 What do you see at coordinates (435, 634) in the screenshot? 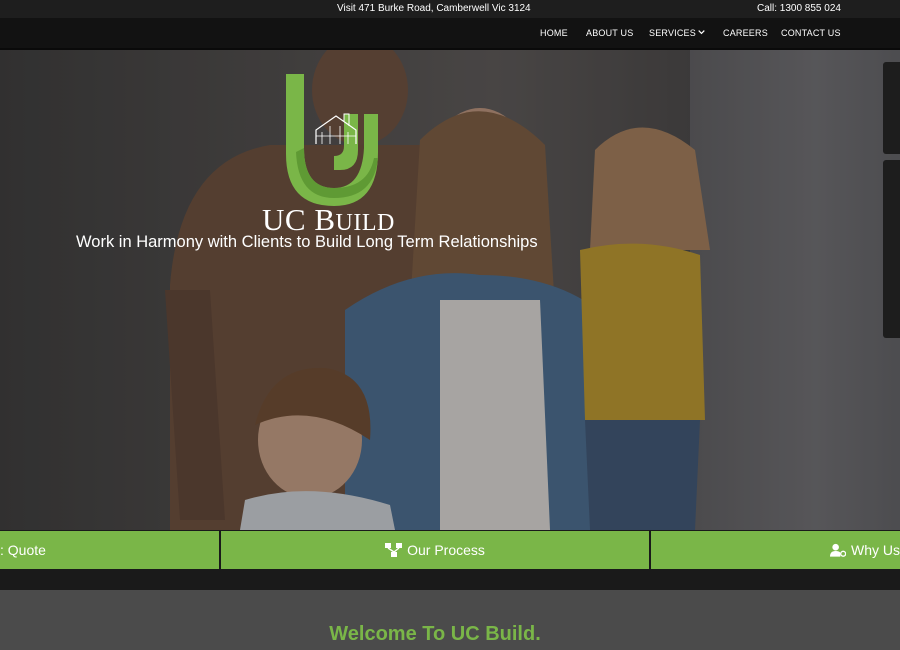
I see `welcome-heading: Welcome To UC Build.` at bounding box center [435, 634].